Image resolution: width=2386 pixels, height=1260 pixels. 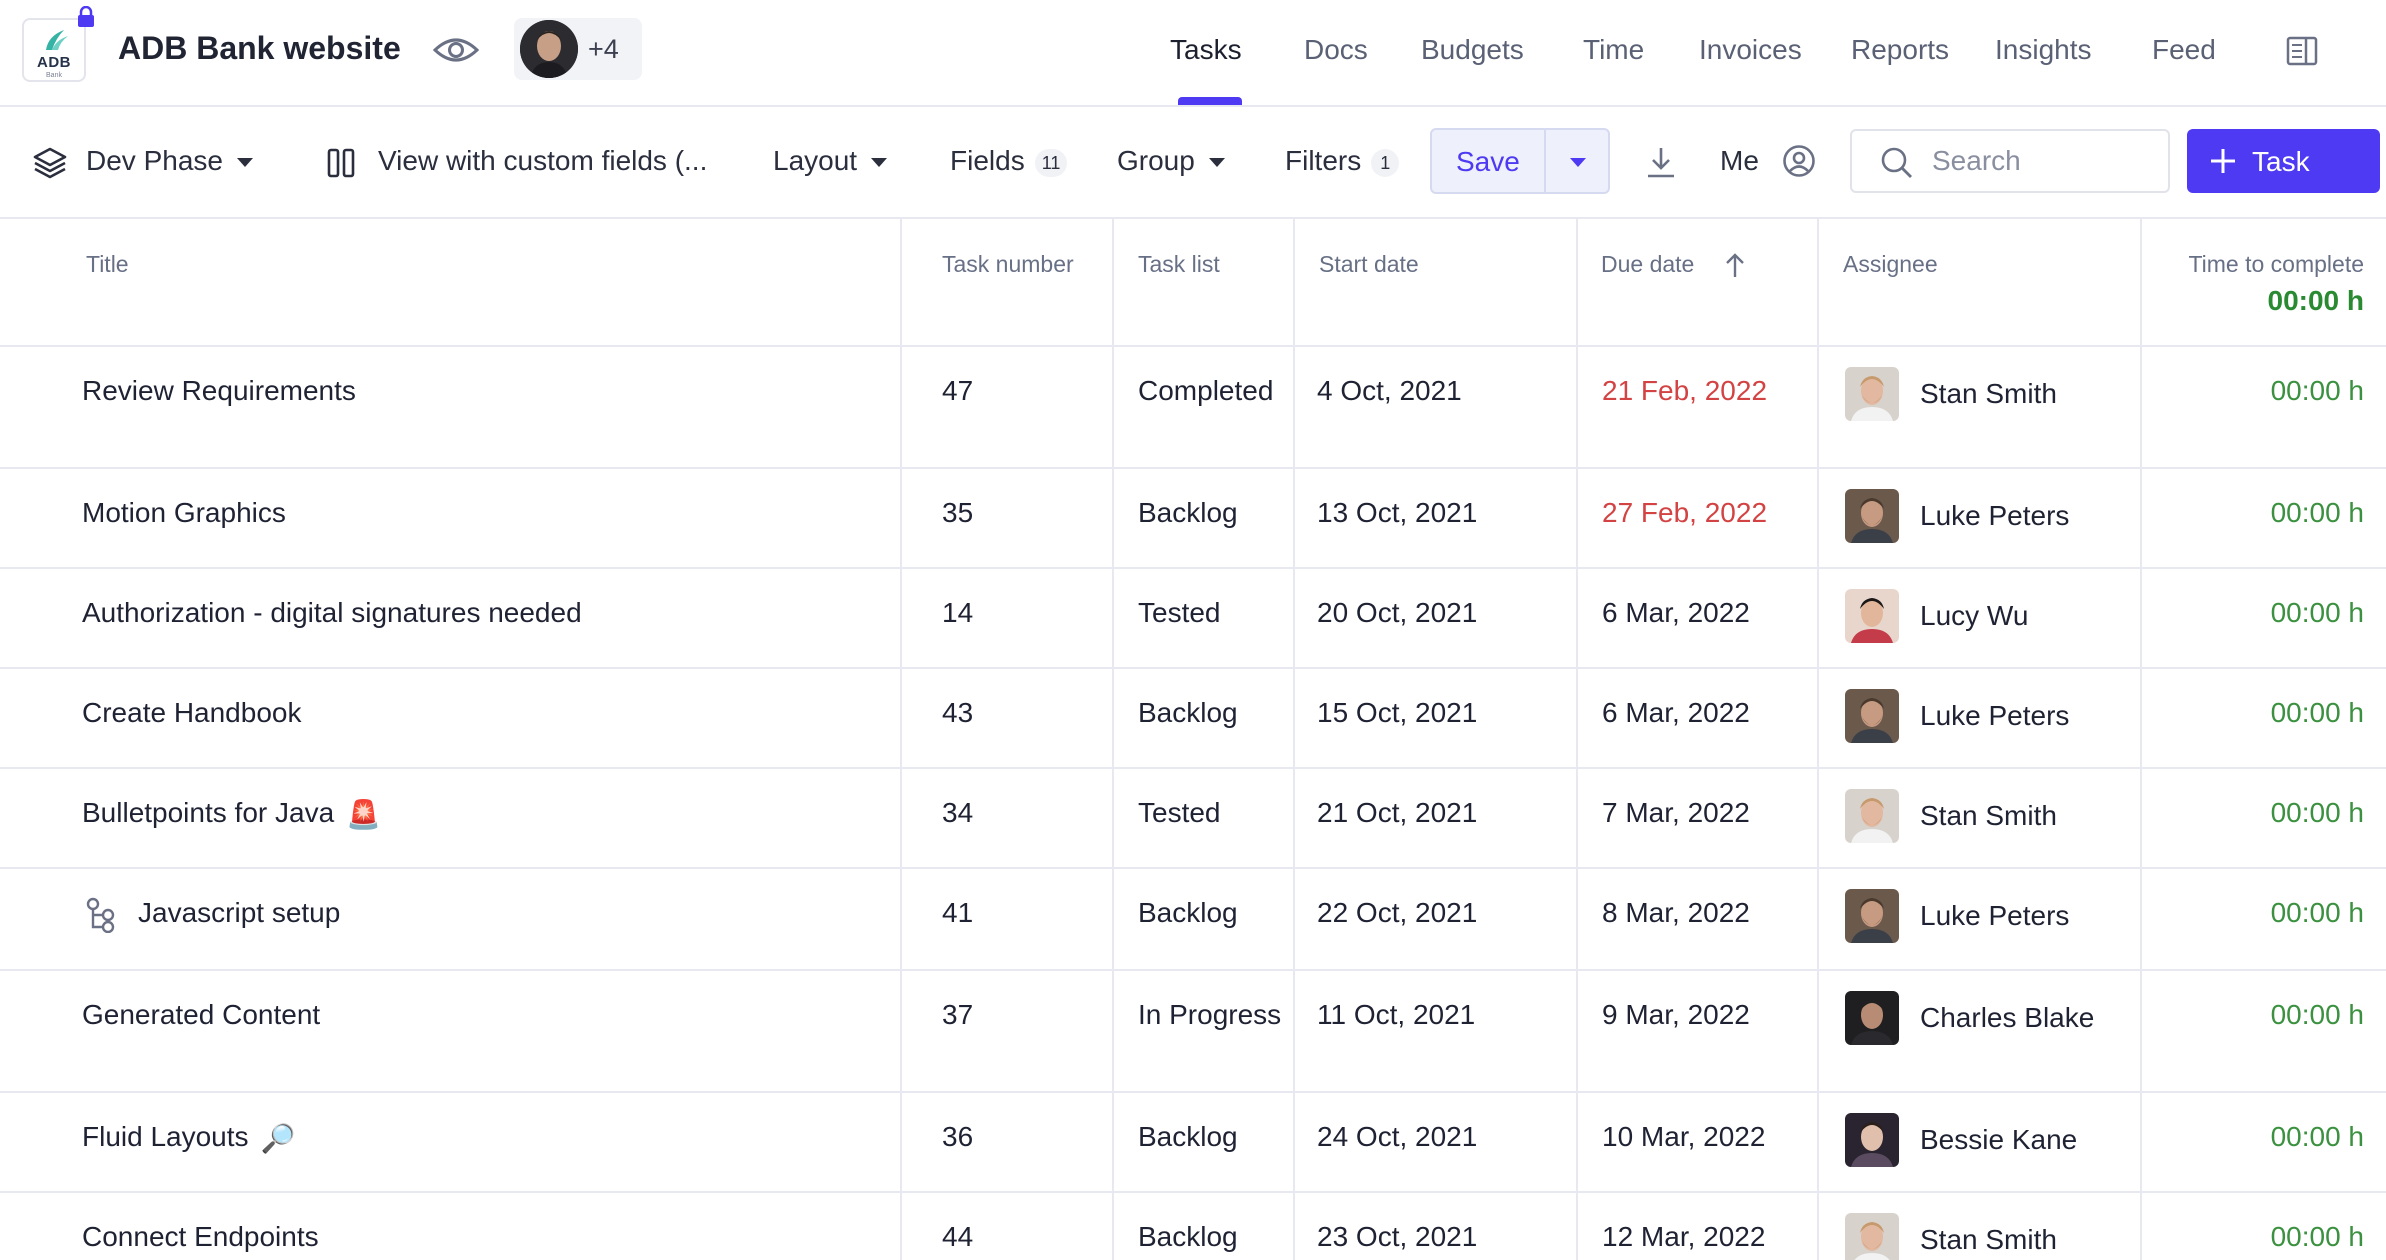 What do you see at coordinates (1397, 713) in the screenshot?
I see `start-date: 15 Oct, 2021` at bounding box center [1397, 713].